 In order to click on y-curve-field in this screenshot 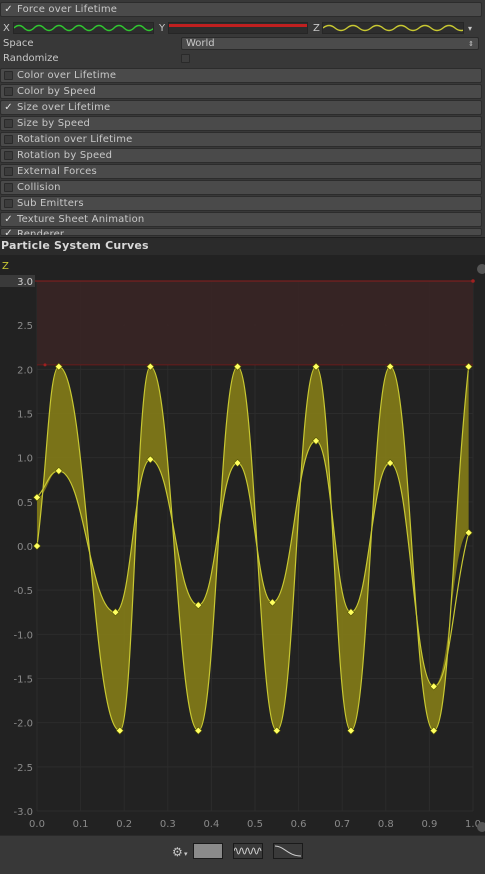, I will do `click(238, 28)`.